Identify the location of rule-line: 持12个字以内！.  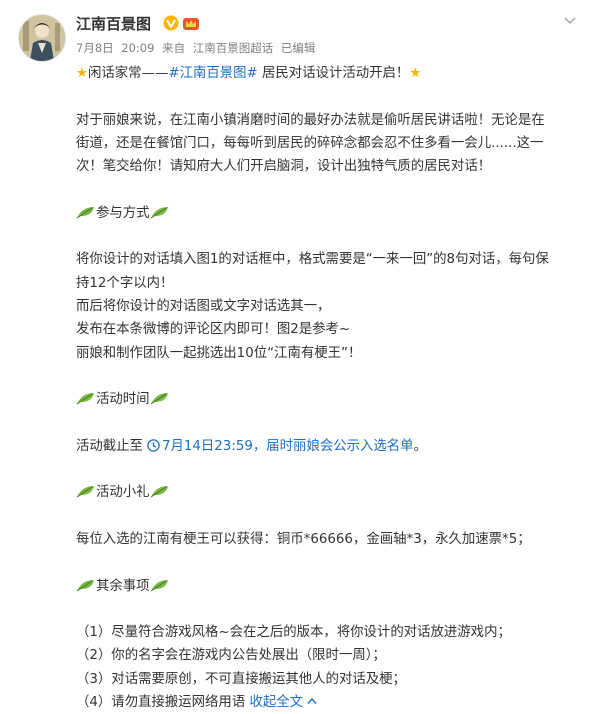
(125, 283).